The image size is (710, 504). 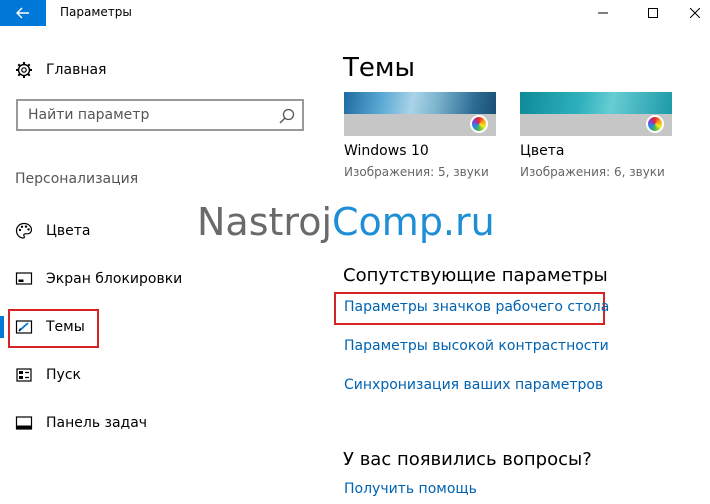 I want to click on lock-screen-icon, so click(x=24, y=279).